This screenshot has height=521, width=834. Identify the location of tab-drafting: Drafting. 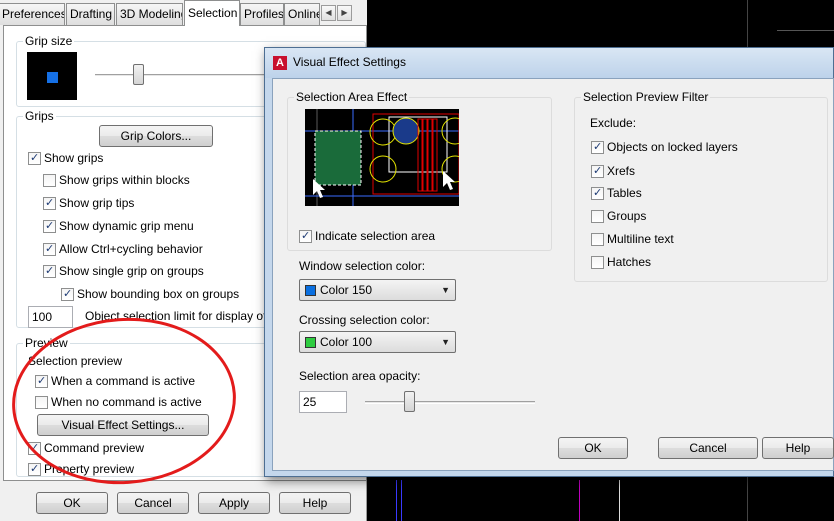
(90, 14).